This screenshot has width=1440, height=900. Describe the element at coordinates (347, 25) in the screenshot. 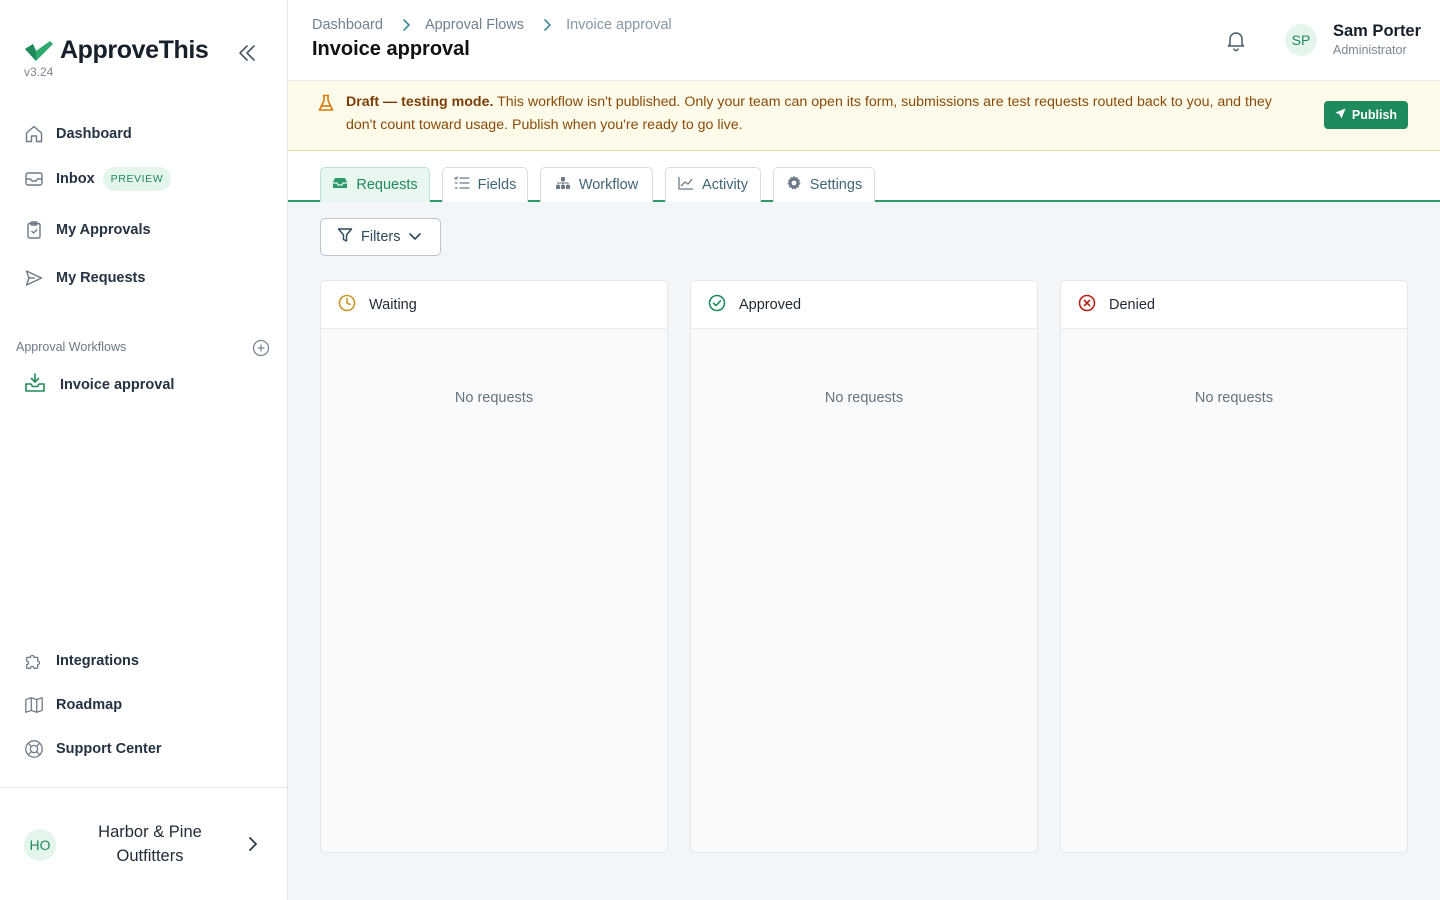

I see `breadcrumb-dashboard: Dashboard` at that location.